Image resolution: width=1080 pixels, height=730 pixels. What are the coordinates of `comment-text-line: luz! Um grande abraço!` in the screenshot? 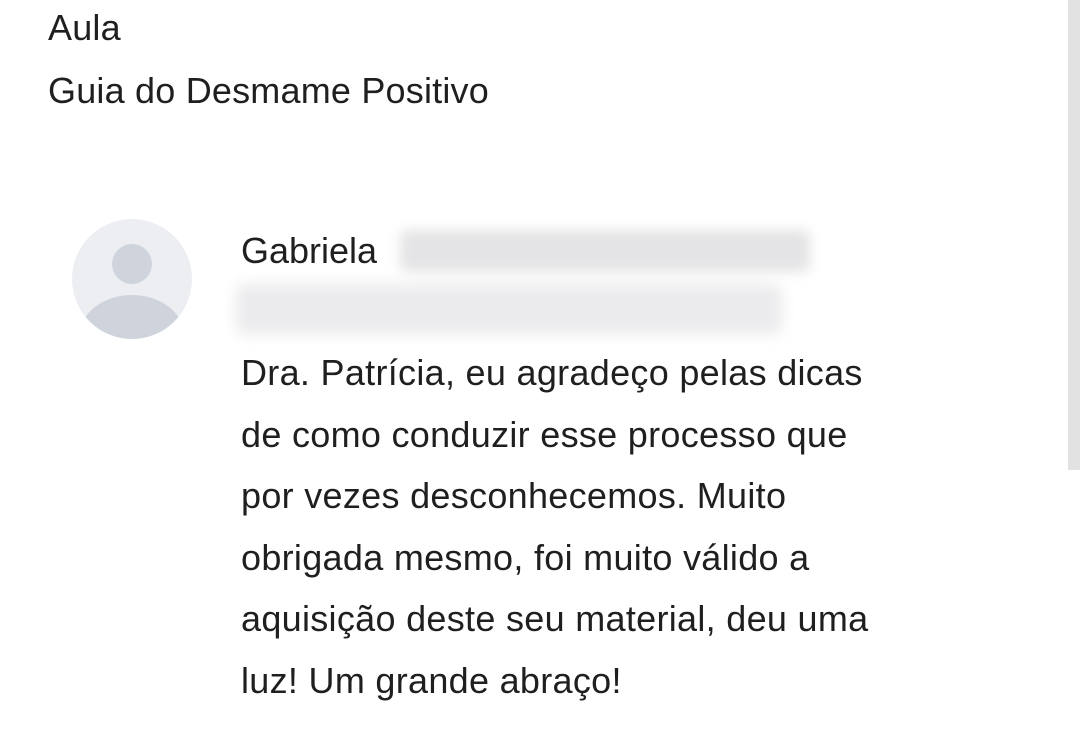 It's located at (431, 680).